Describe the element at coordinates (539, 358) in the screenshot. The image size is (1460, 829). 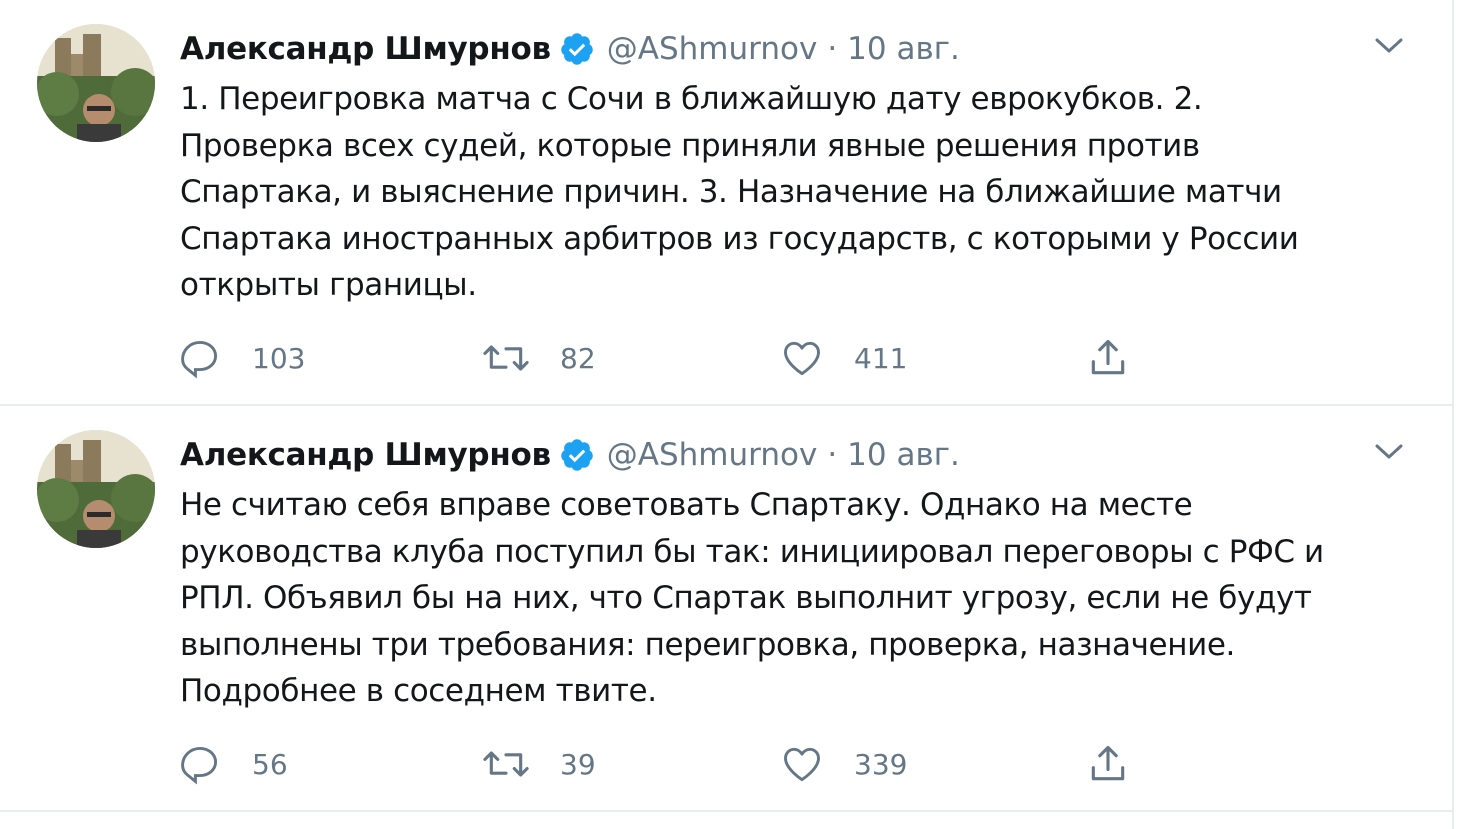
I see `retweet-button: 82` at that location.